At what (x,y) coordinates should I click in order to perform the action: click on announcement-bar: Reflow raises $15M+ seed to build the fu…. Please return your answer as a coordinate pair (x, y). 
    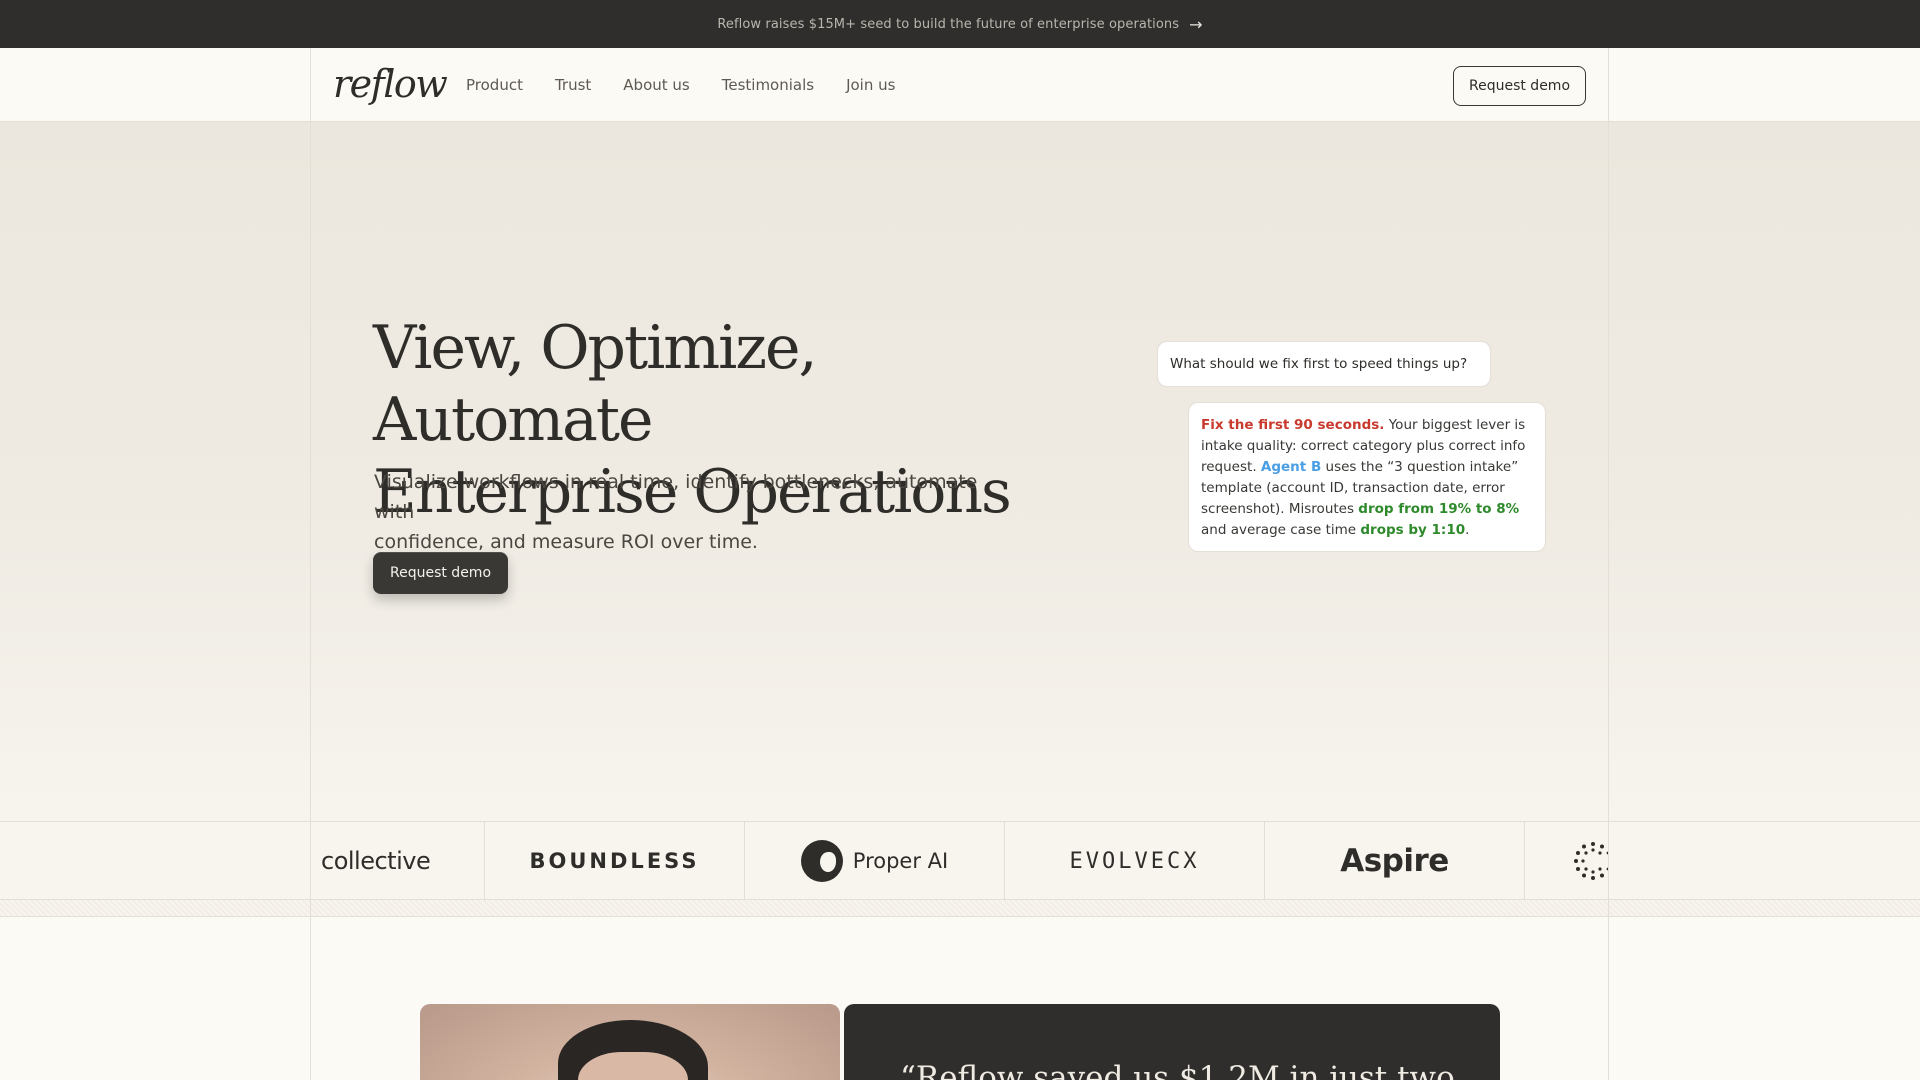
    Looking at the image, I should click on (960, 24).